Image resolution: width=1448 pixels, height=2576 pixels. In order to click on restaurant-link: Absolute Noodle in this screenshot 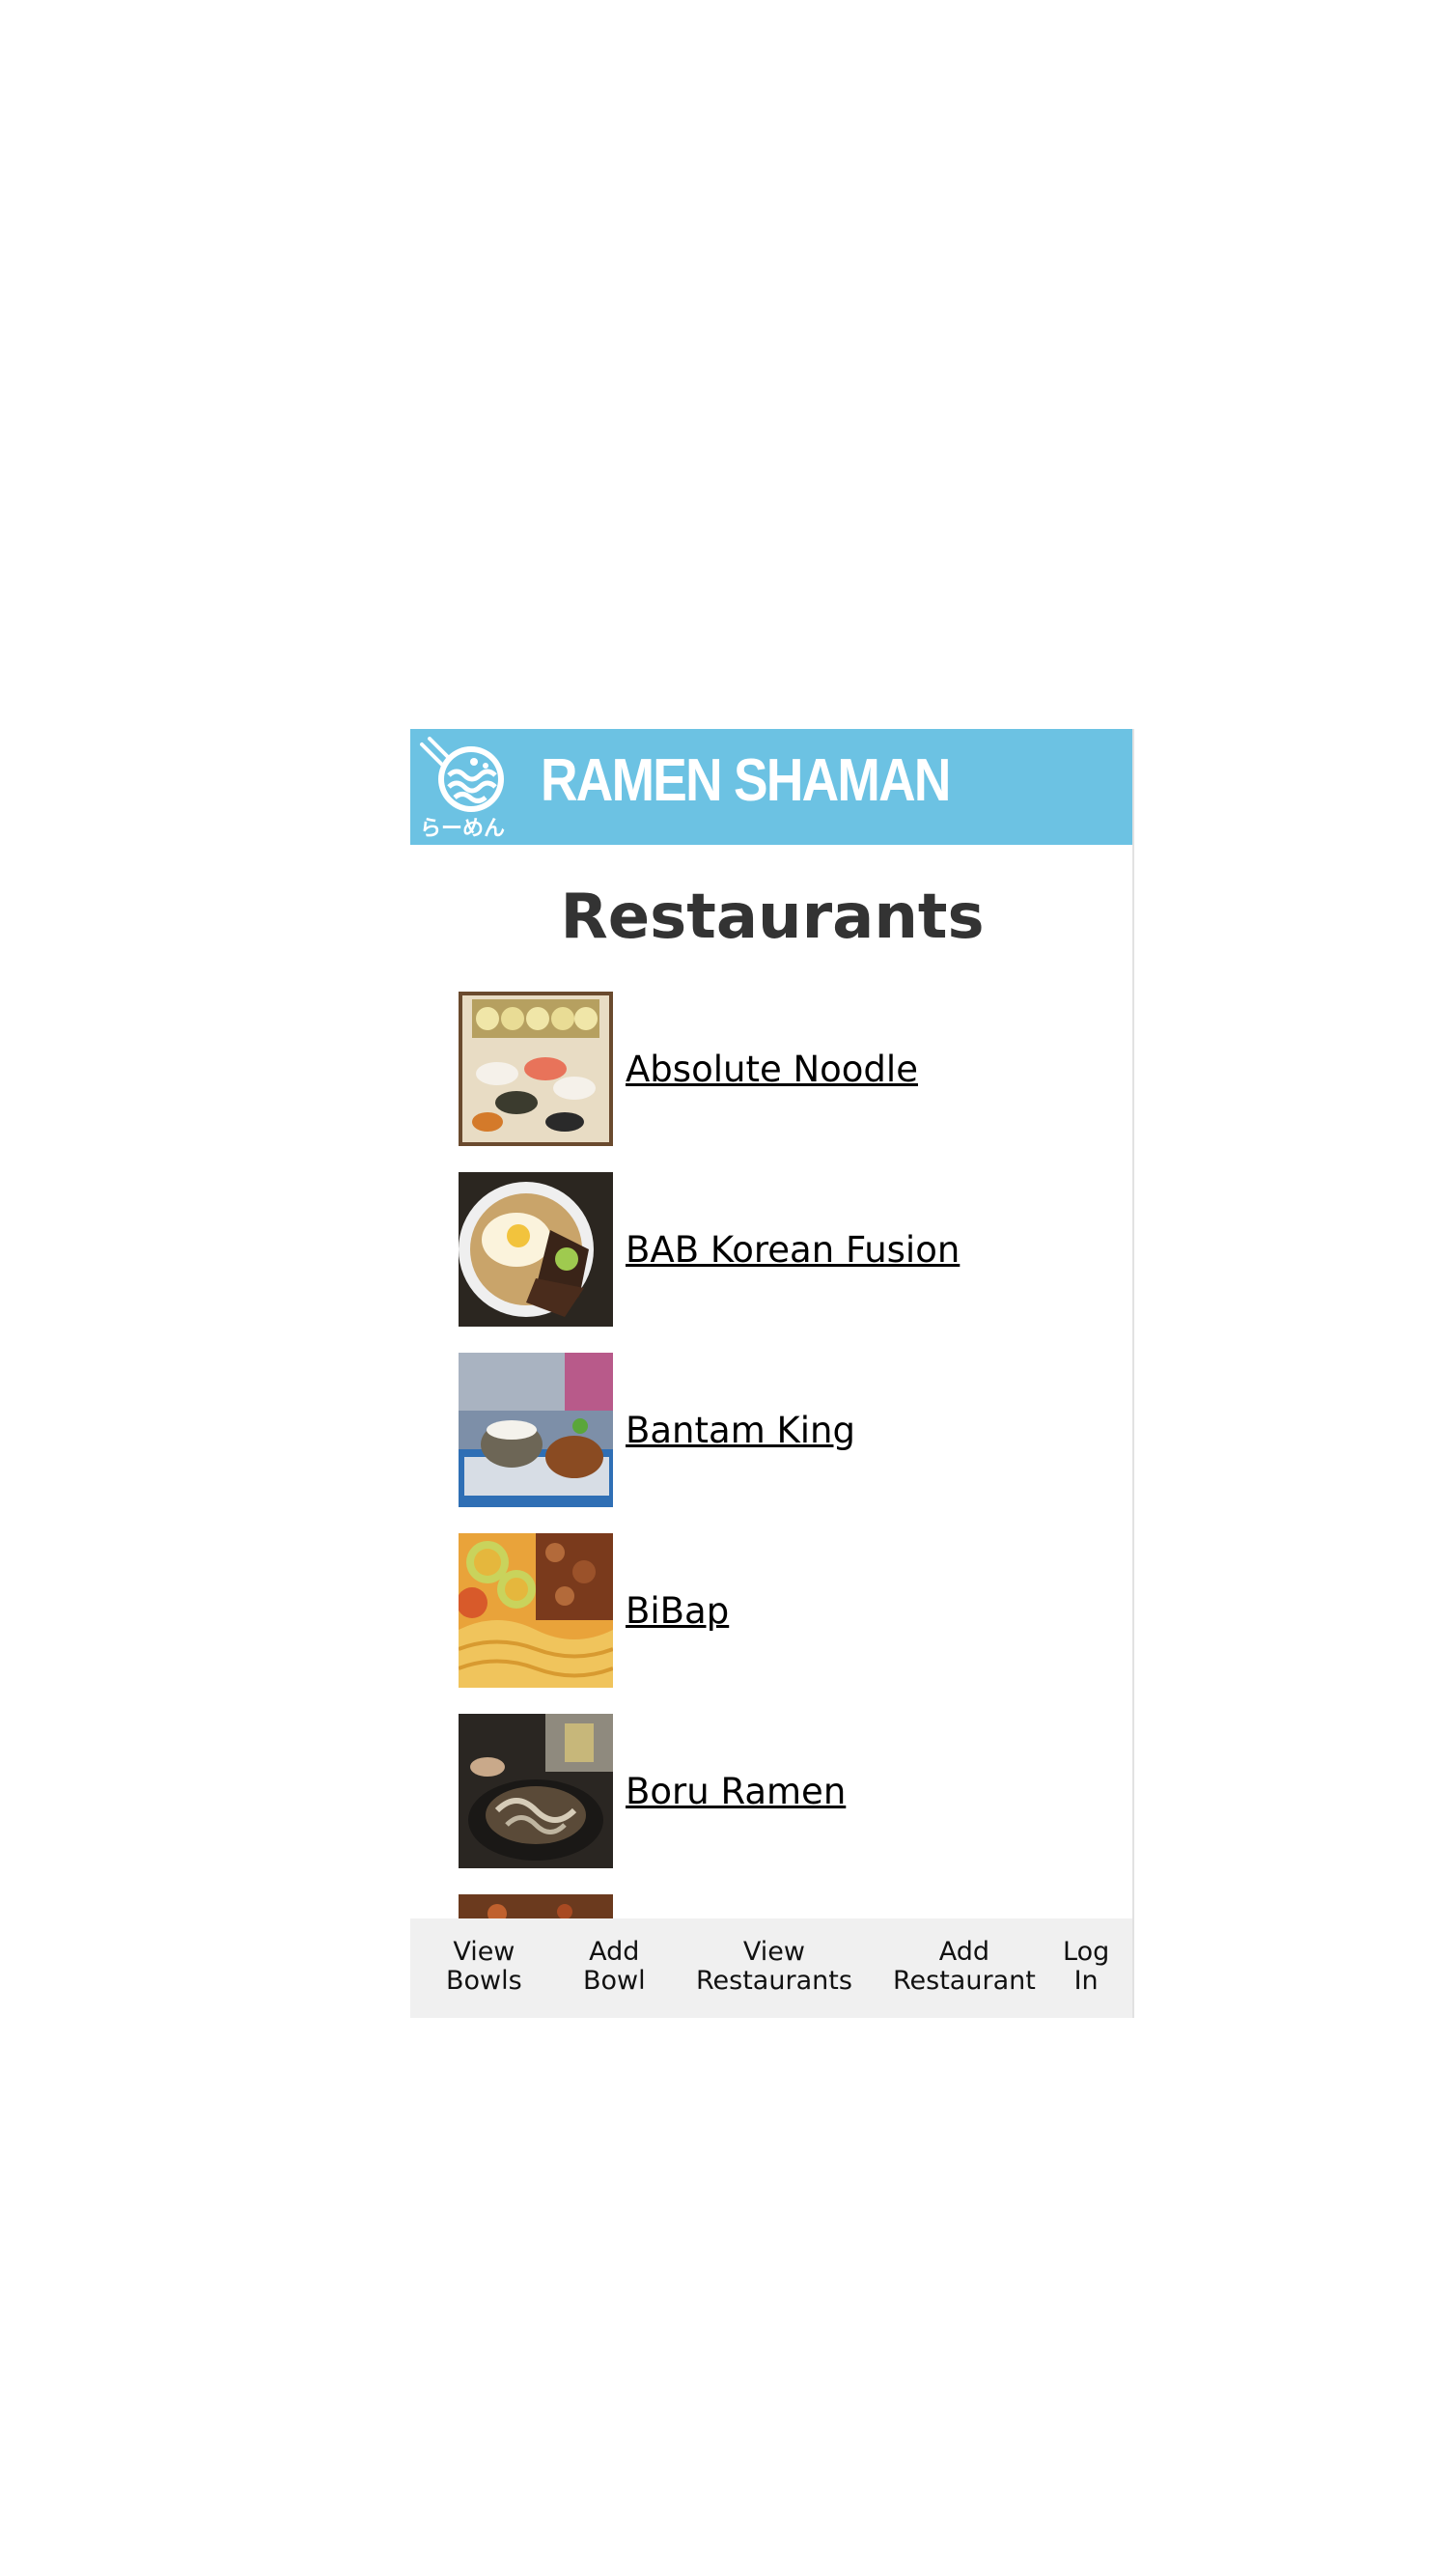, I will do `click(772, 1070)`.